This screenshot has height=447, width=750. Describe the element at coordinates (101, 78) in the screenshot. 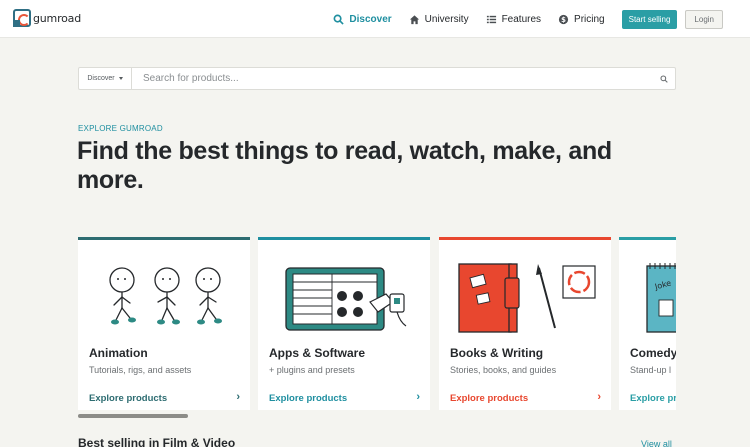

I see `search-category-label: Discover` at that location.